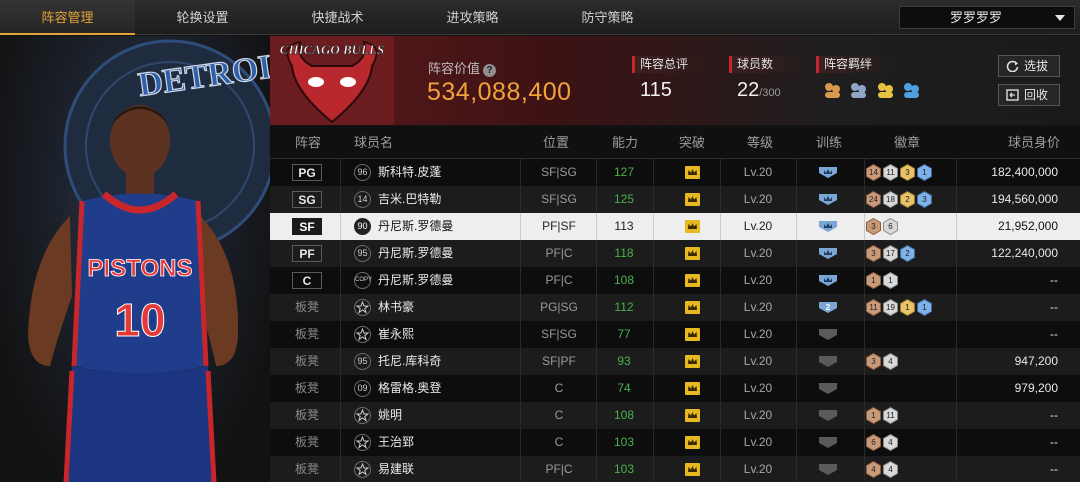 This screenshot has height=482, width=1080. What do you see at coordinates (873, 172) in the screenshot?
I see `bronze-badge-icon: 14` at bounding box center [873, 172].